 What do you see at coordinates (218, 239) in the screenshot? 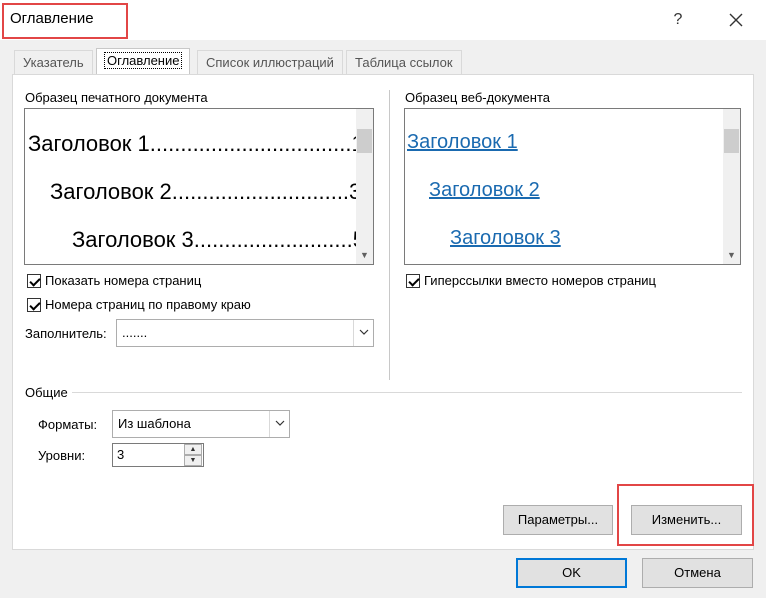
I see `print-preview-line-3: Заголовок 3..........................5` at bounding box center [218, 239].